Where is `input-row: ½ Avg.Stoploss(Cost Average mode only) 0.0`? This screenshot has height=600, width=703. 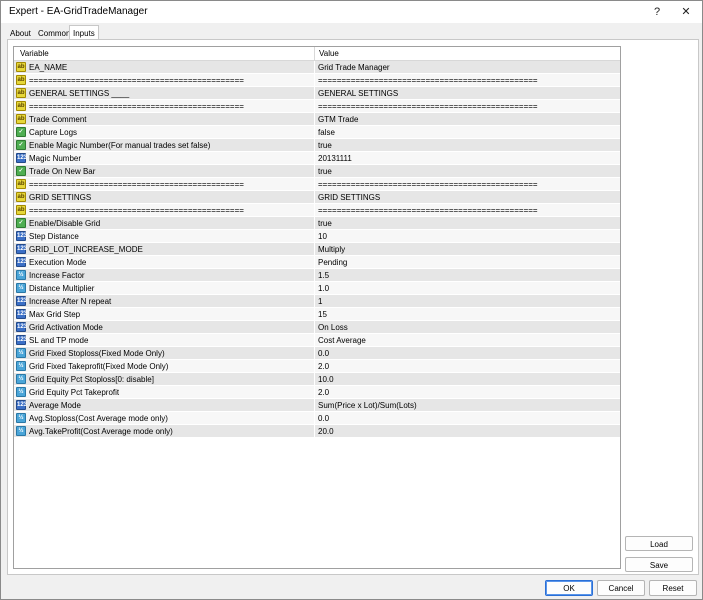
input-row: ½ Avg.Stoploss(Cost Average mode only) 0.0 is located at coordinates (317, 418).